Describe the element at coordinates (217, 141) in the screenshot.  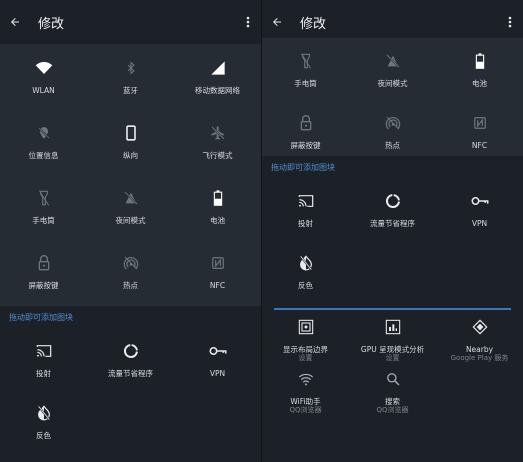
I see `quick-settings-tile: 飞行模式` at that location.